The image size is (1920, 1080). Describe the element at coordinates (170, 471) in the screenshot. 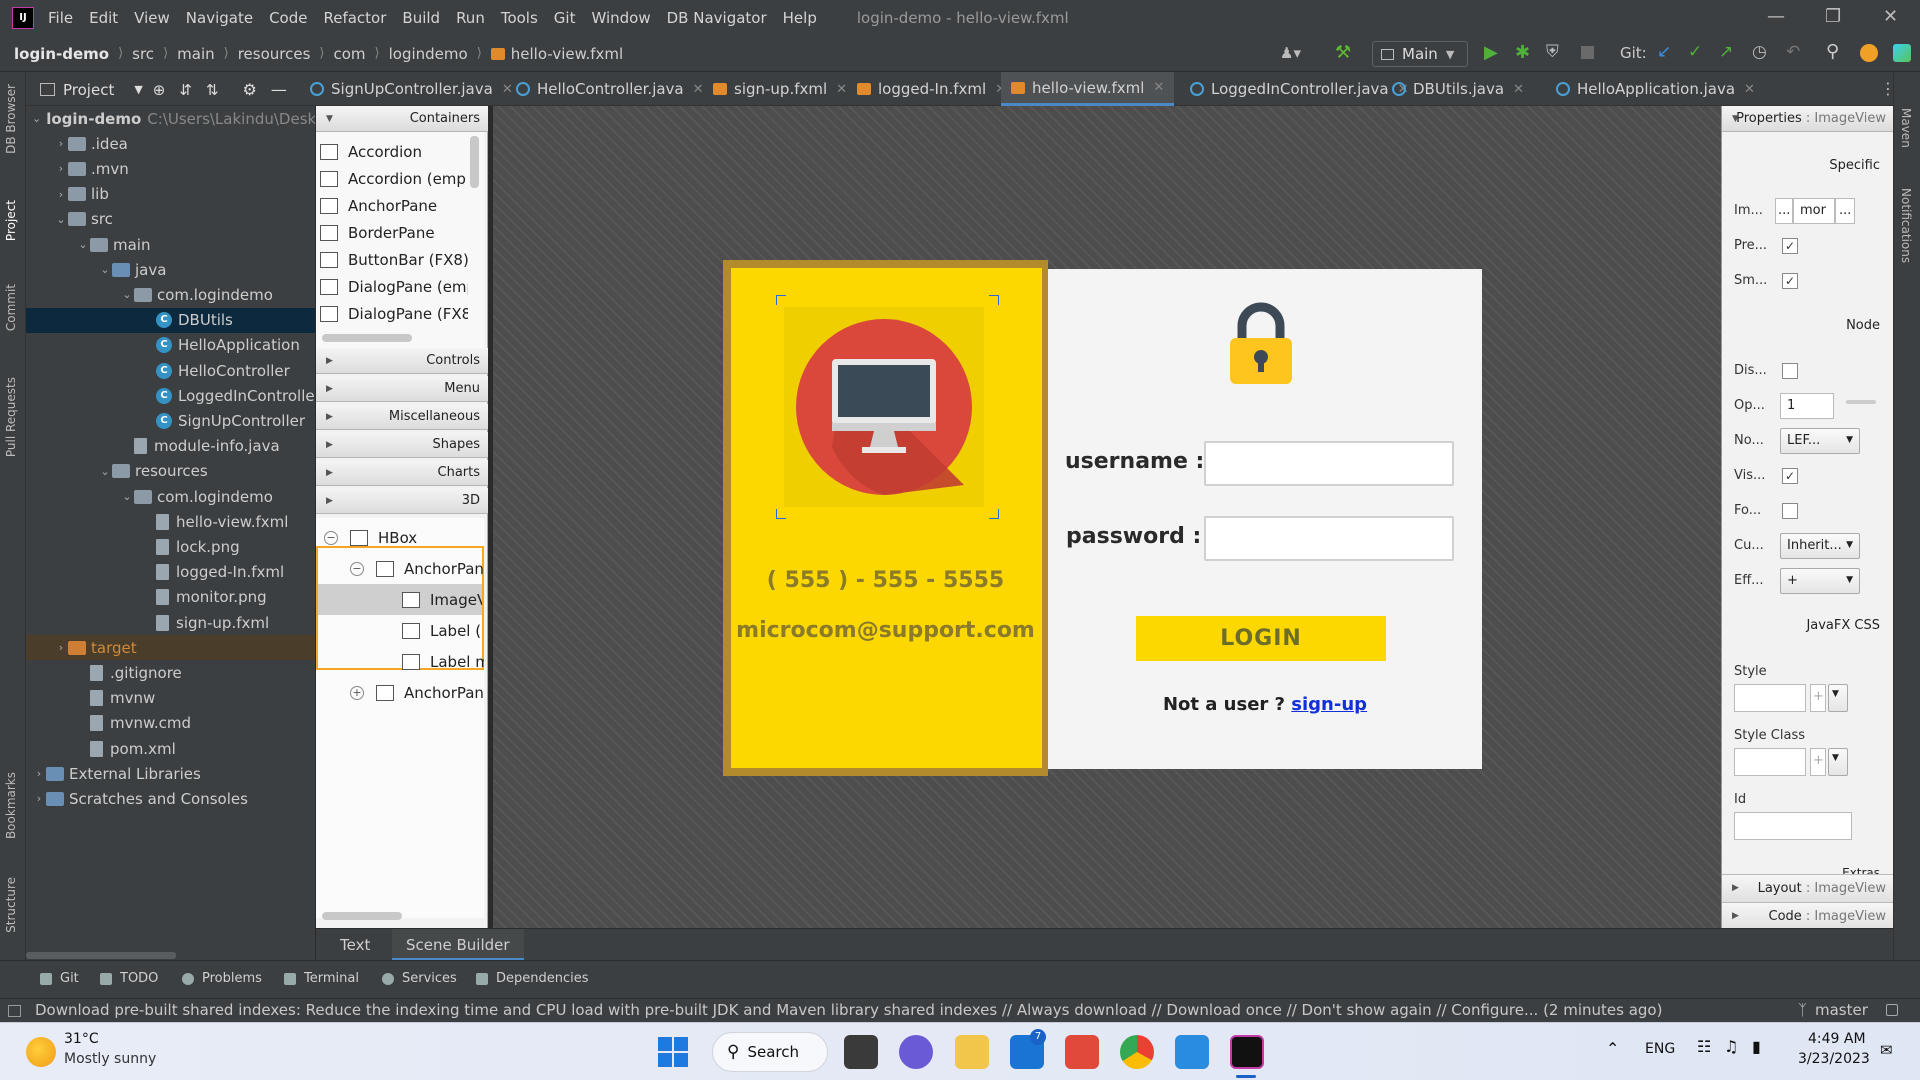

I see `tree-item: ⌄ resources` at that location.